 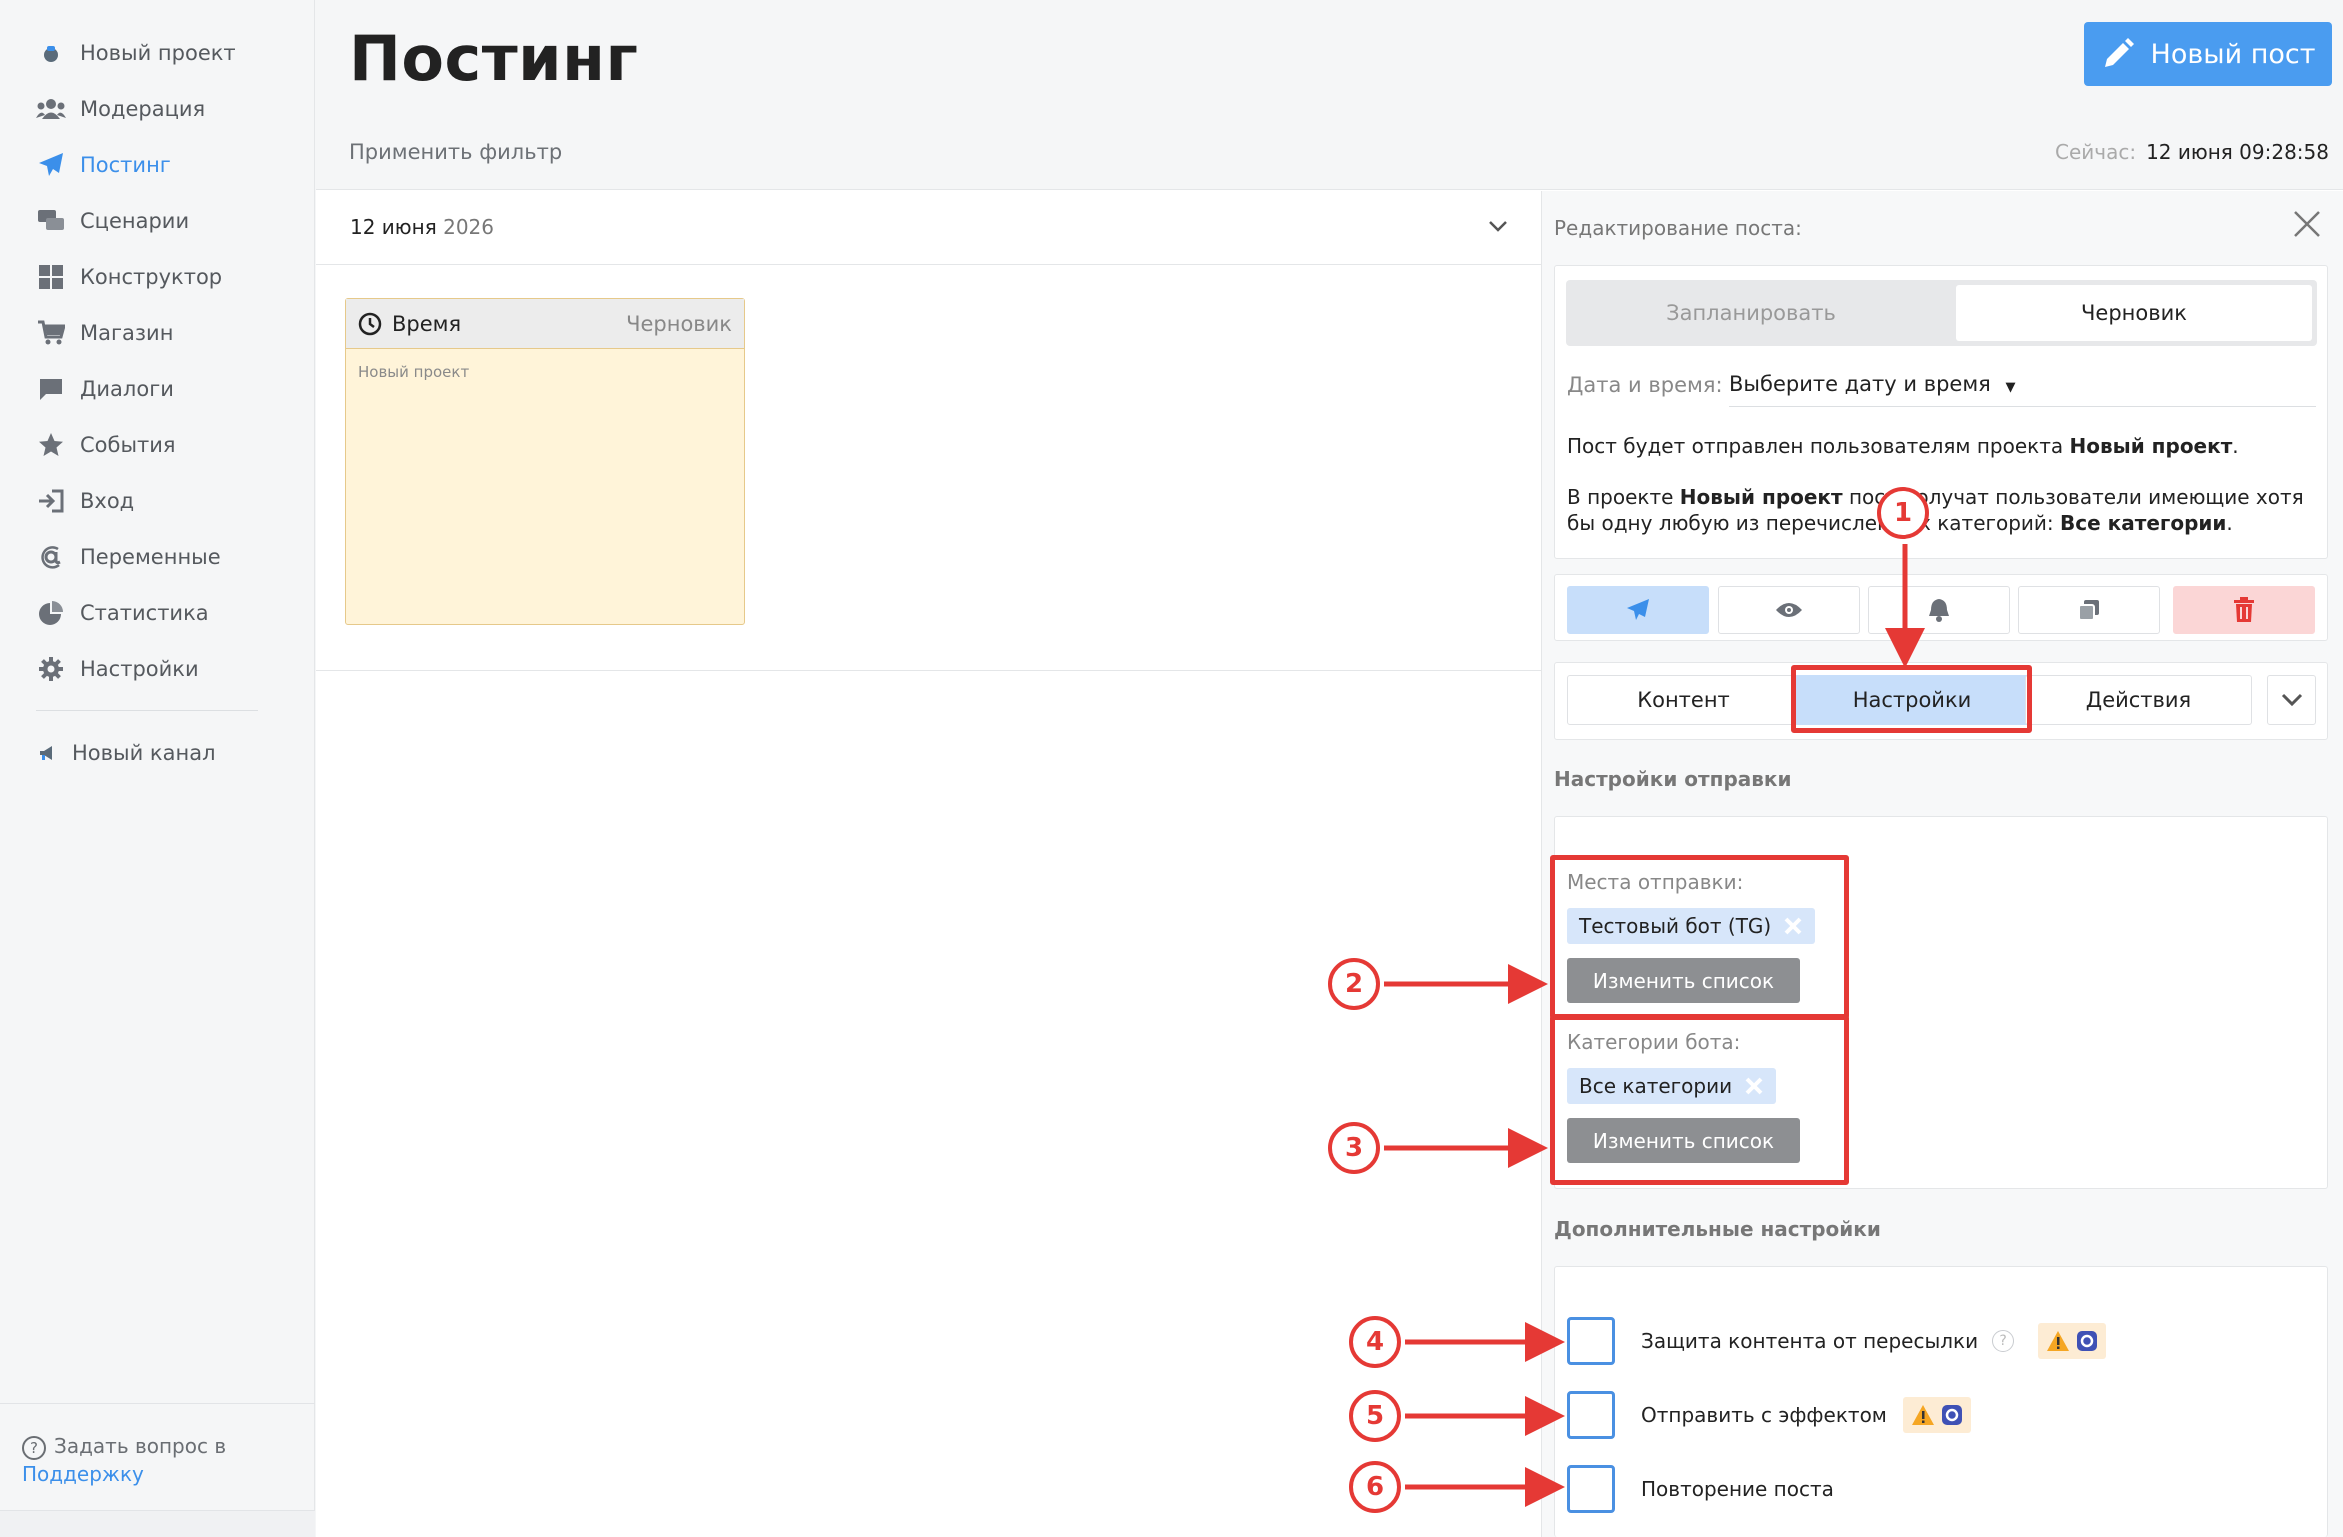 What do you see at coordinates (51, 501) in the screenshot?
I see `sign-in-icon` at bounding box center [51, 501].